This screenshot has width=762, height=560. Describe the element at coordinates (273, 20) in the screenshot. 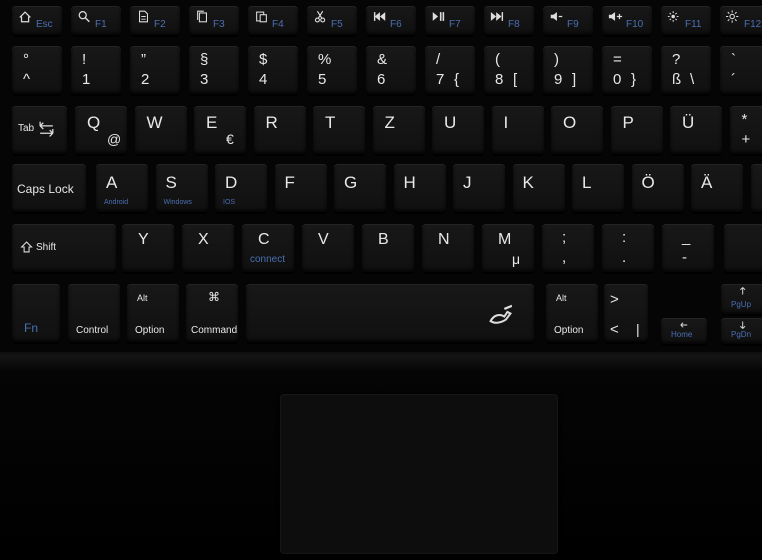

I see `key-f4: F4` at that location.